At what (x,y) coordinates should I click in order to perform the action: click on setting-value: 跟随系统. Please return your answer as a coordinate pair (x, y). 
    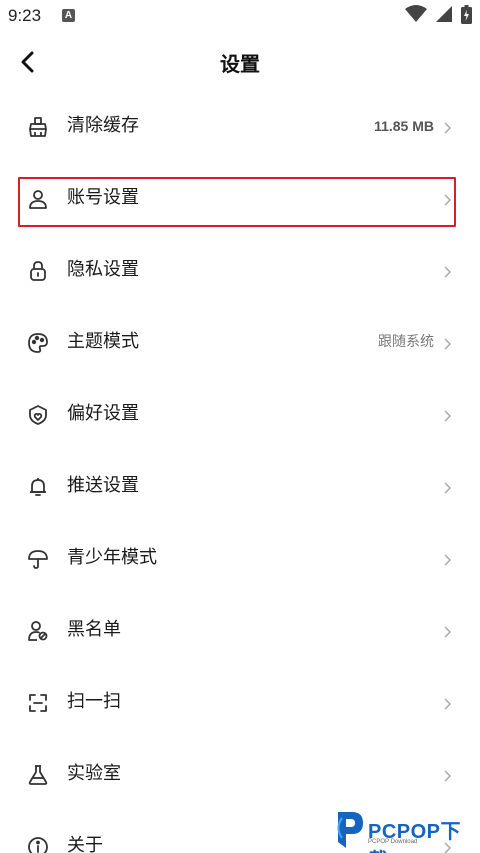
    Looking at the image, I should click on (406, 342).